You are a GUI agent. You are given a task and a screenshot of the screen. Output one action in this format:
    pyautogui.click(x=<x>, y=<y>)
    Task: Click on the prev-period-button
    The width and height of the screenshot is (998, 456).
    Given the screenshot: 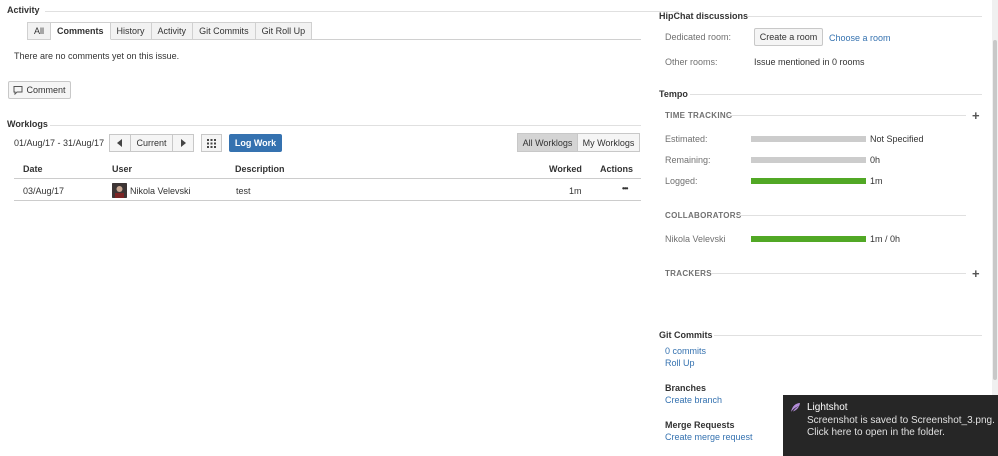 What is the action you would take?
    pyautogui.click(x=120, y=143)
    